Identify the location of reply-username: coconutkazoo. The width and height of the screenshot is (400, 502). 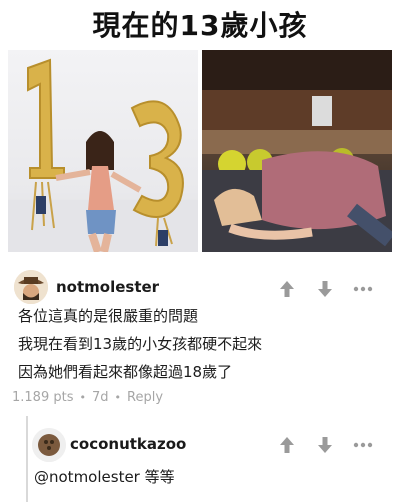
(128, 444).